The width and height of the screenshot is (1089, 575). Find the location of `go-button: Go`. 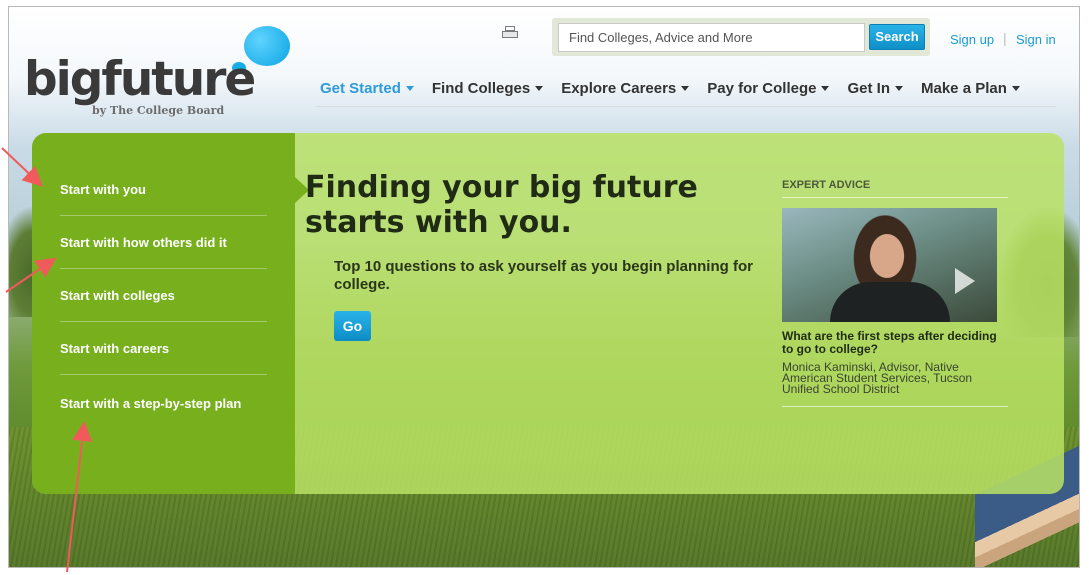

go-button: Go is located at coordinates (352, 326).